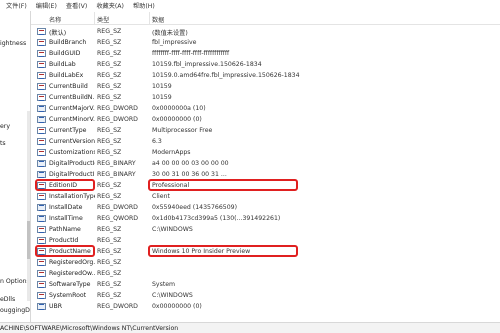  Describe the element at coordinates (265, 42) in the screenshot. I see `table-row: BuildBranch REG_SZ fbl_impressive` at that location.